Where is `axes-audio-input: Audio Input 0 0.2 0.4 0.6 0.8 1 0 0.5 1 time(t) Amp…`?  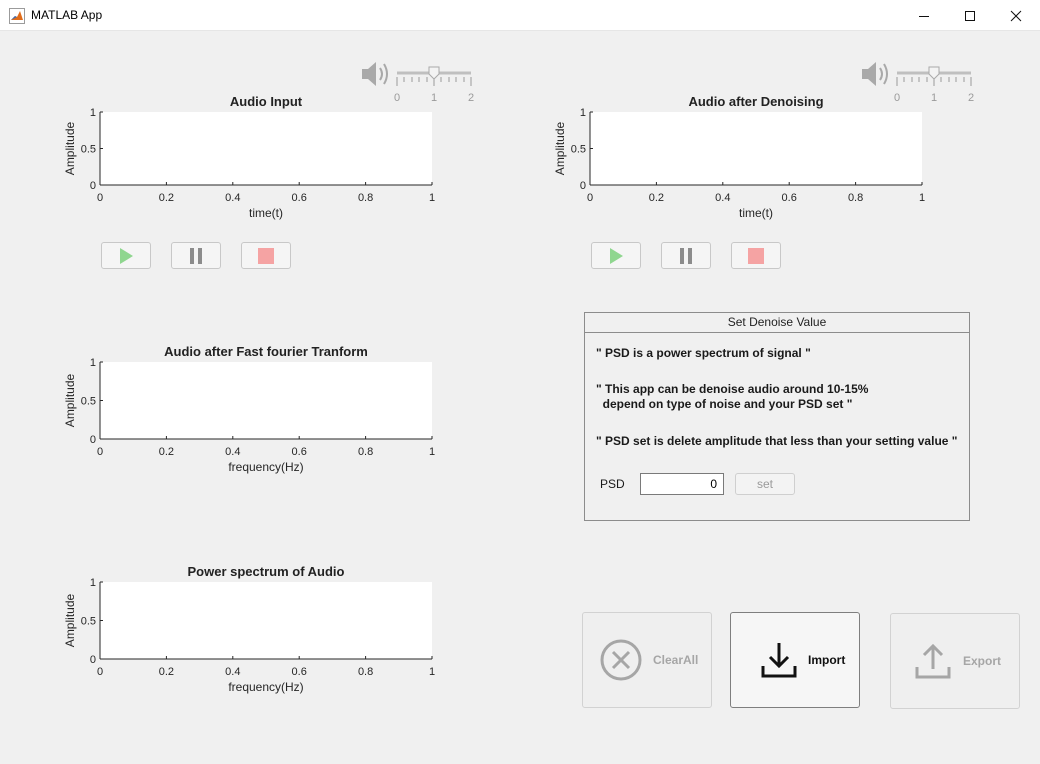 axes-audio-input: Audio Input 0 0.2 0.4 0.6 0.8 1 0 0.5 1 time(t) Amp… is located at coordinates (246, 158).